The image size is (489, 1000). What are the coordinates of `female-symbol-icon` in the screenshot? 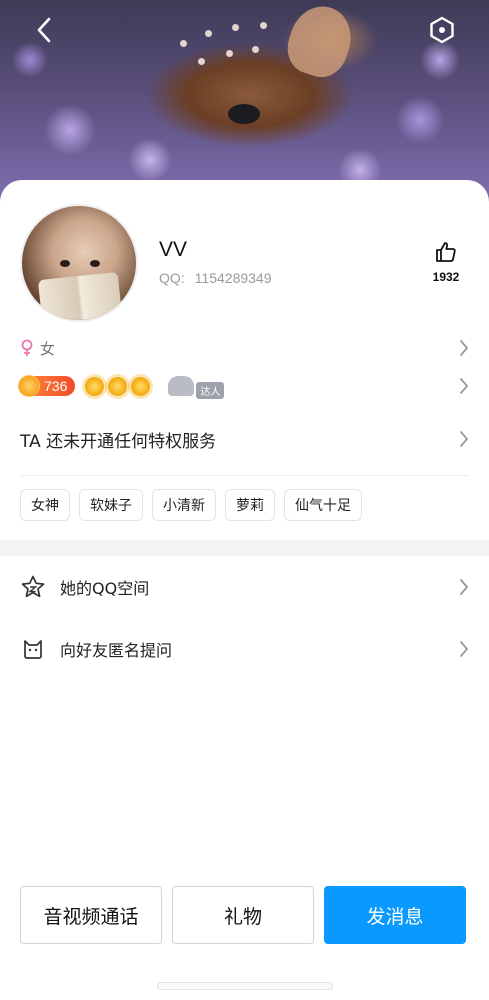 It's located at (27, 347).